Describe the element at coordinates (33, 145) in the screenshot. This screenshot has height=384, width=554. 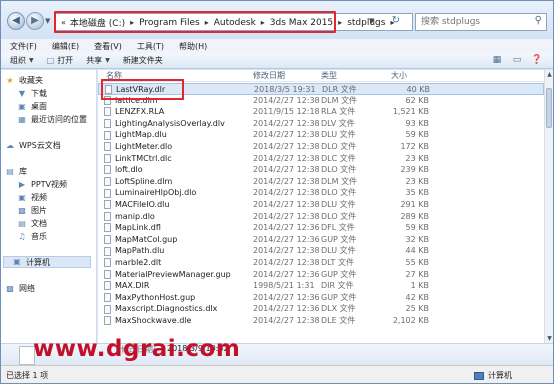
I see `sidebar-item-wps: ☁ WPS云文档` at that location.